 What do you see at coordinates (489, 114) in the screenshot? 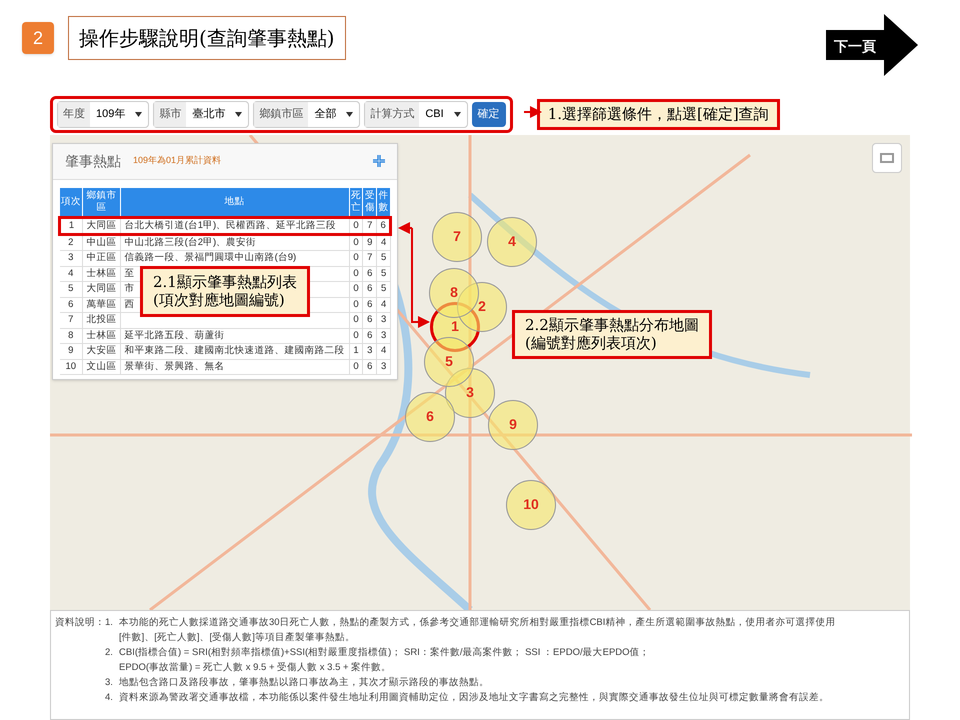
I see `confirm-button: 確定` at bounding box center [489, 114].